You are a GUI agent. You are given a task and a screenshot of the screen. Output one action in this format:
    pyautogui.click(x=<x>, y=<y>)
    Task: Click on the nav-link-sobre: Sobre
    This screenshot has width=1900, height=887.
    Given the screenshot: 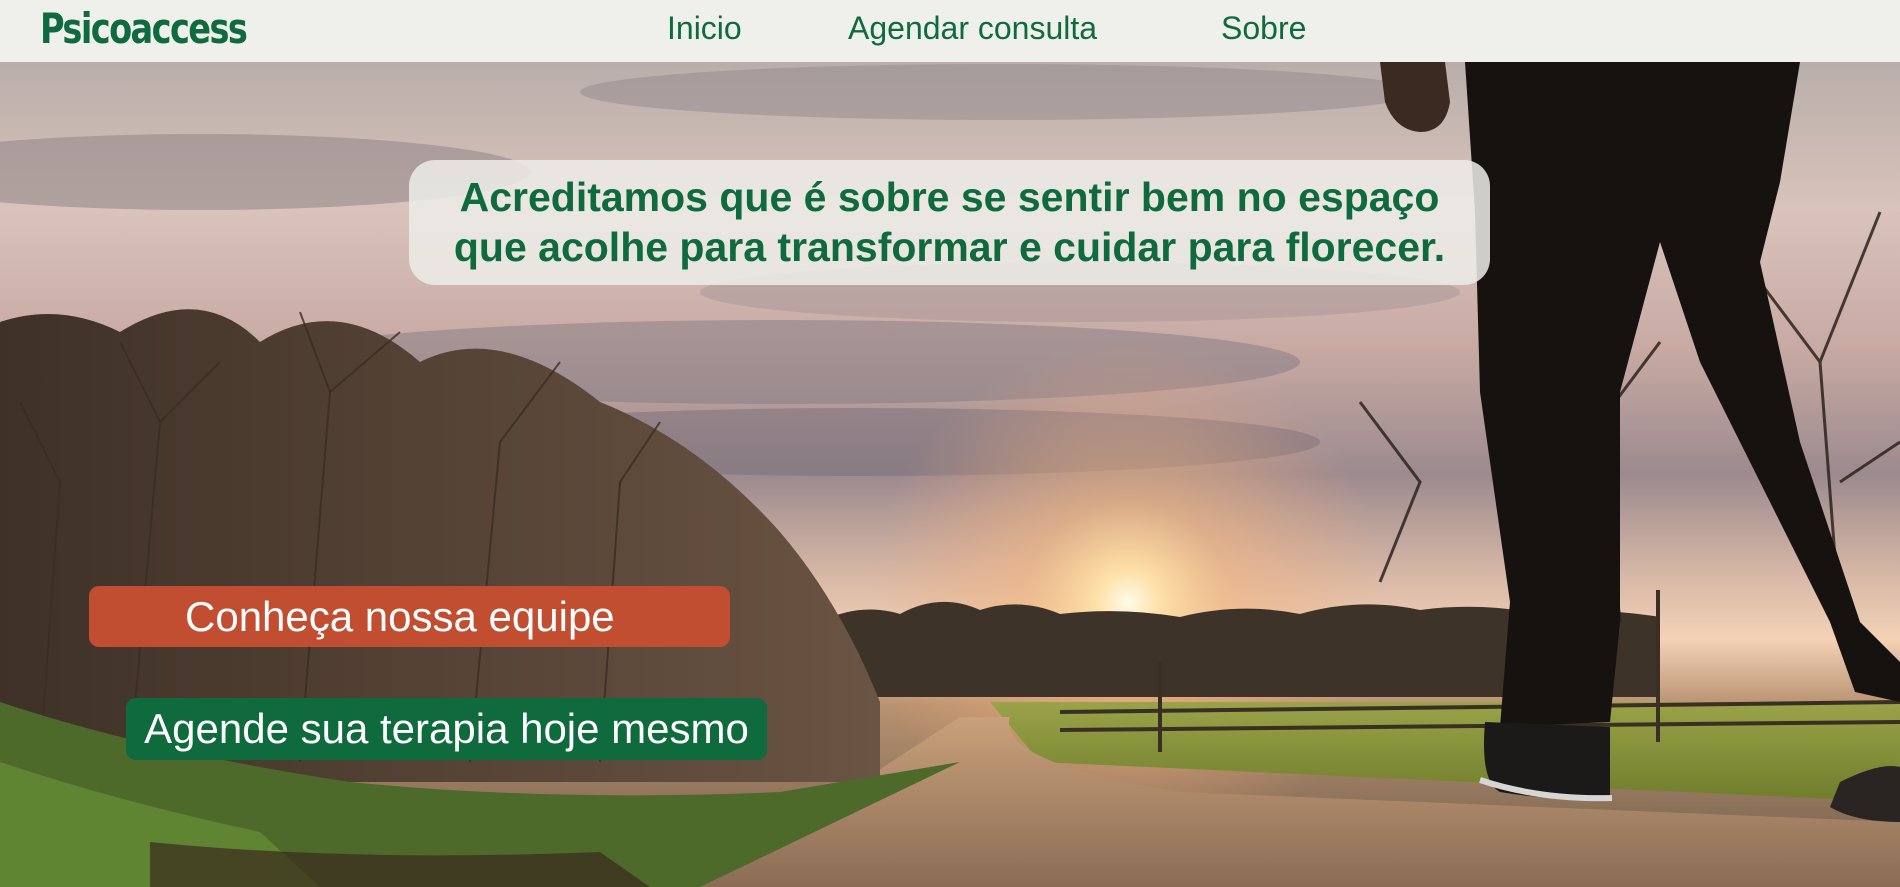 What is the action you would take?
    pyautogui.click(x=1263, y=28)
    